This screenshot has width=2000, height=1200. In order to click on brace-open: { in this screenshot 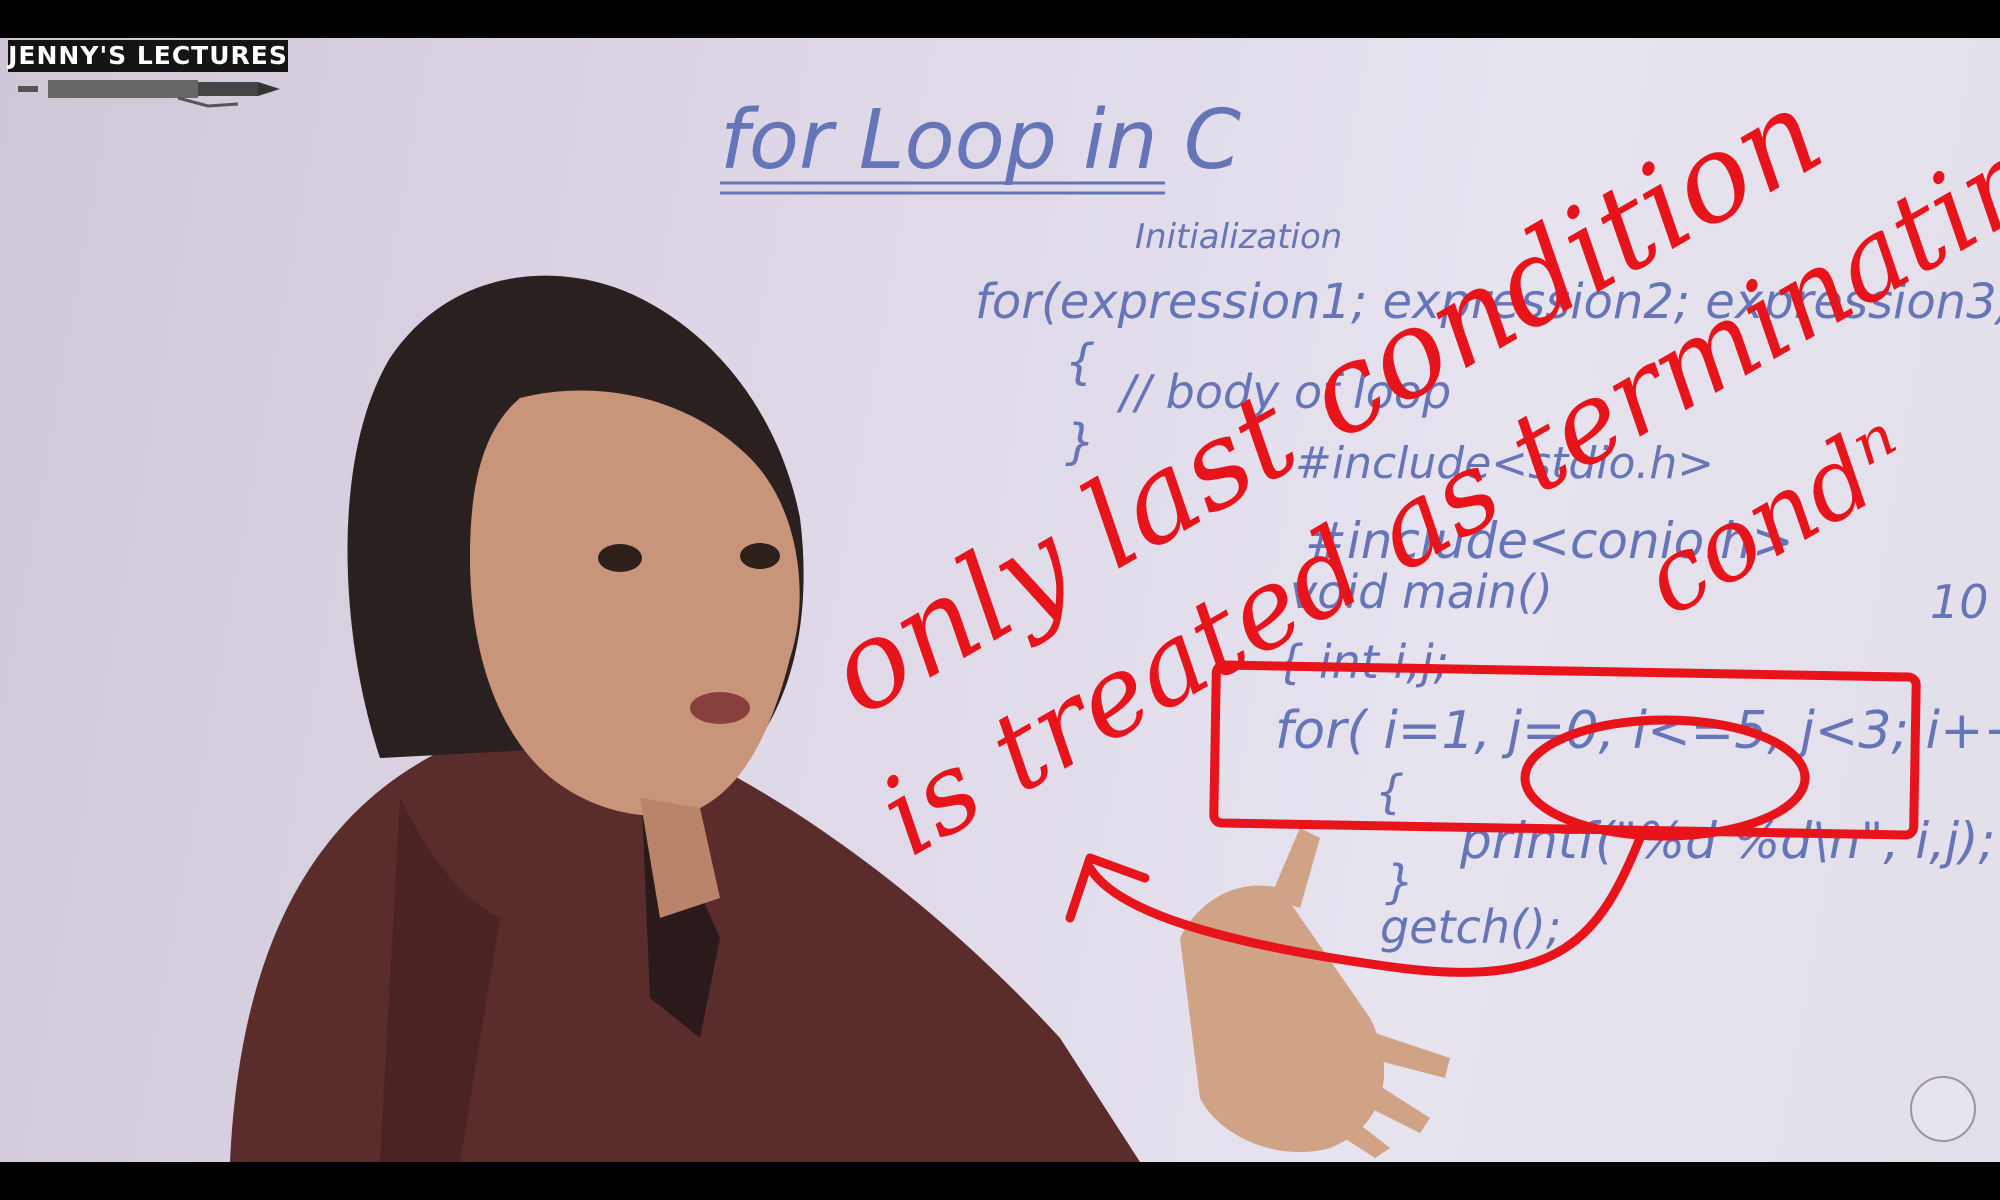, I will do `click(1080, 362)`.